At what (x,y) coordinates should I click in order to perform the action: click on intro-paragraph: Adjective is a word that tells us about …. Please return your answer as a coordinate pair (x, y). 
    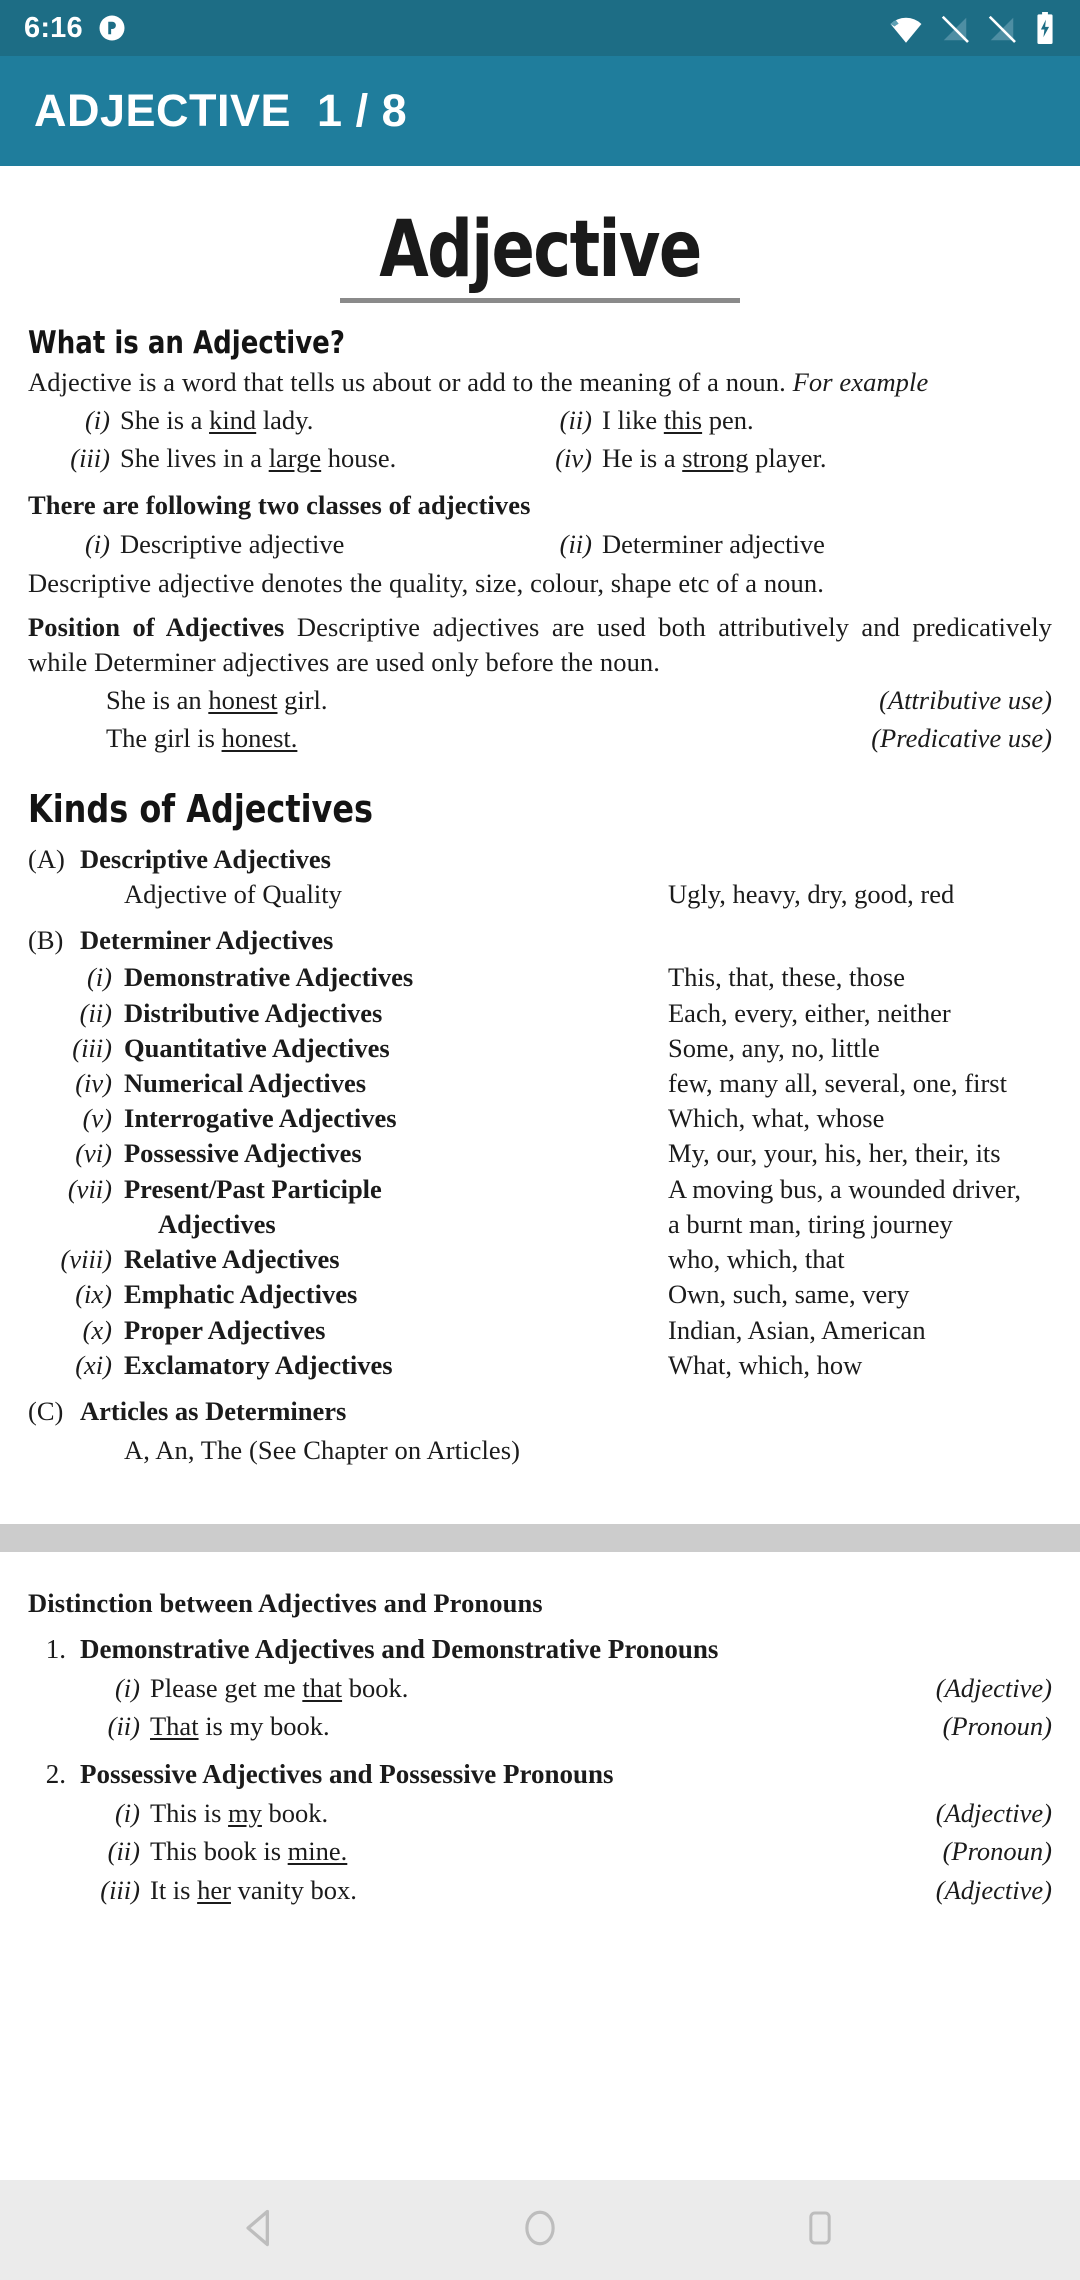
    Looking at the image, I should click on (540, 382).